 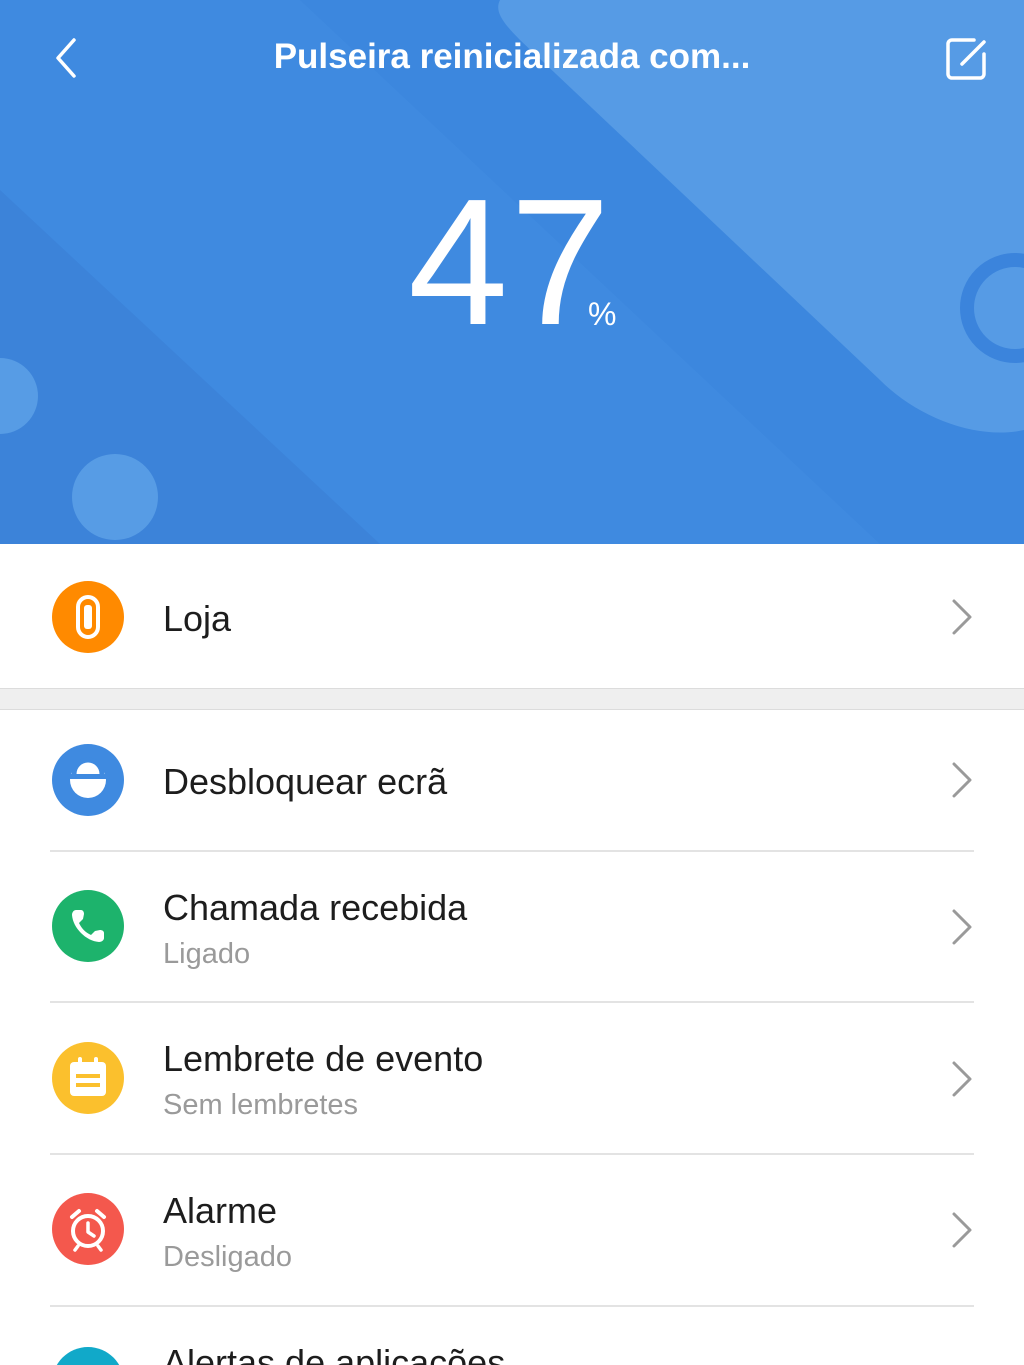 I want to click on menu-item-status: Desligado, so click(x=227, y=1257).